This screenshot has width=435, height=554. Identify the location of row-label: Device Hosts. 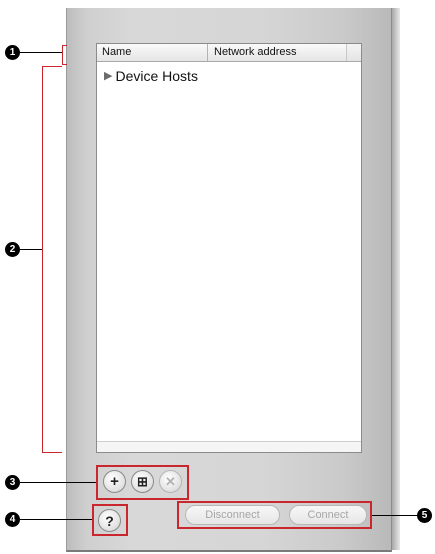
(156, 75).